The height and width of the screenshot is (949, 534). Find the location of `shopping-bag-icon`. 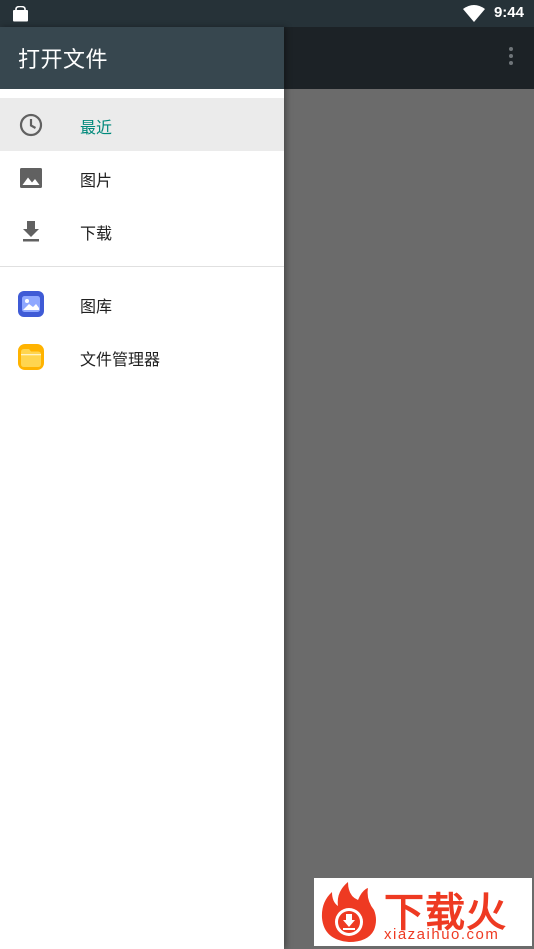

shopping-bag-icon is located at coordinates (20, 14).